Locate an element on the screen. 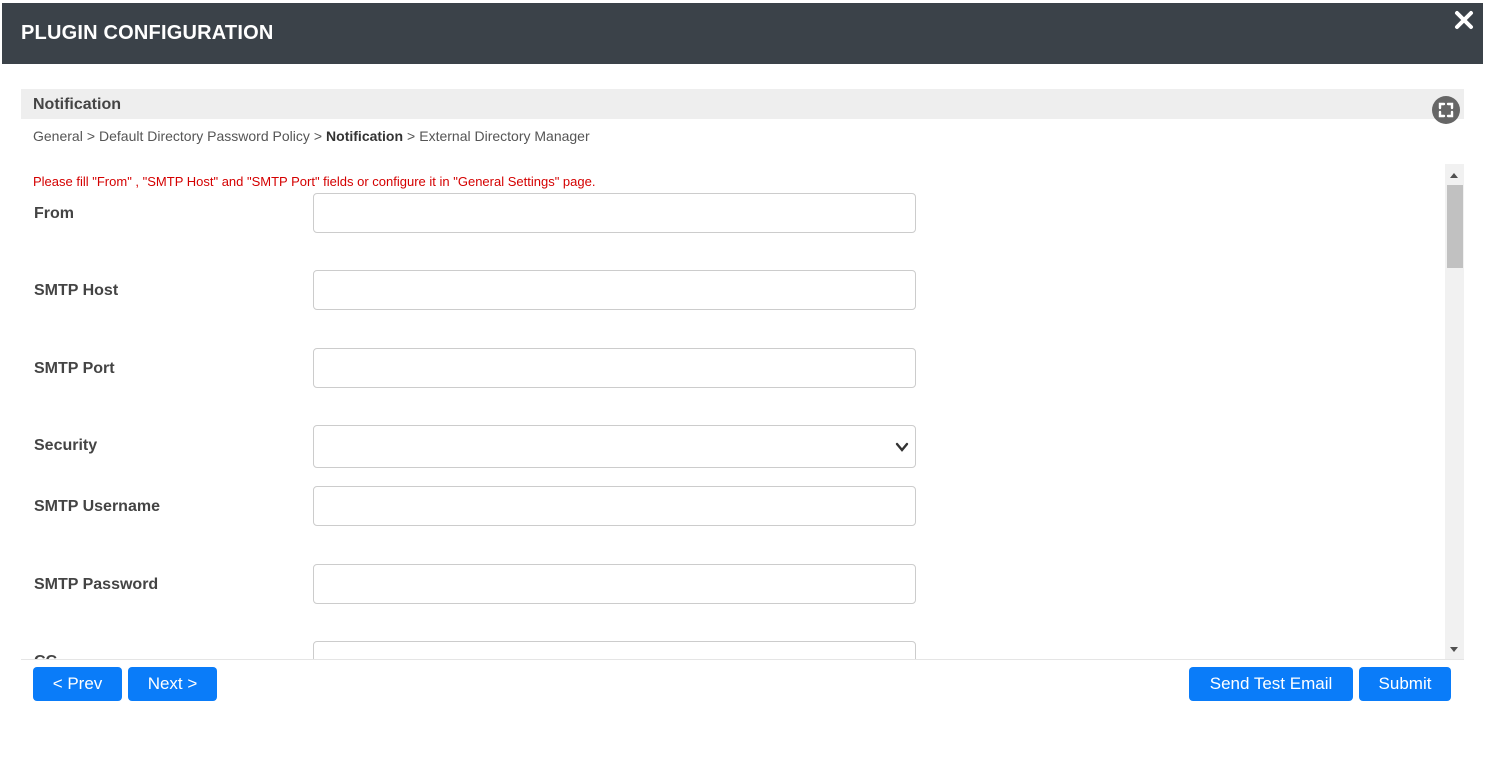 This screenshot has width=1485, height=766. security-label: Security is located at coordinates (66, 445).